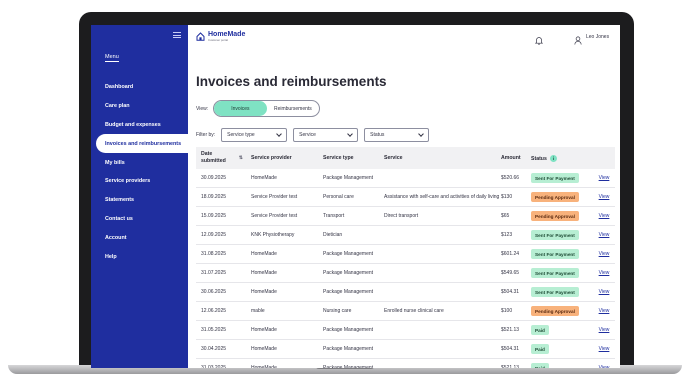 Image resolution: width=690 pixels, height=376 pixels. Describe the element at coordinates (334, 215) in the screenshot. I see `cell-service-type: Transport` at that location.